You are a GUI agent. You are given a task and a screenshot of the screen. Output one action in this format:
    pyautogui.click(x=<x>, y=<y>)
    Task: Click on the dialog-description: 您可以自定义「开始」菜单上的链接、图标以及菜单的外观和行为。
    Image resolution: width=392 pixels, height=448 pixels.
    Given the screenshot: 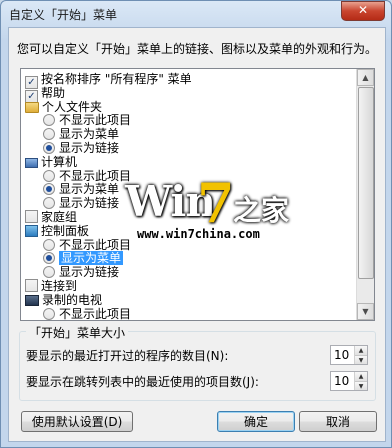 What is the action you would take?
    pyautogui.click(x=197, y=49)
    